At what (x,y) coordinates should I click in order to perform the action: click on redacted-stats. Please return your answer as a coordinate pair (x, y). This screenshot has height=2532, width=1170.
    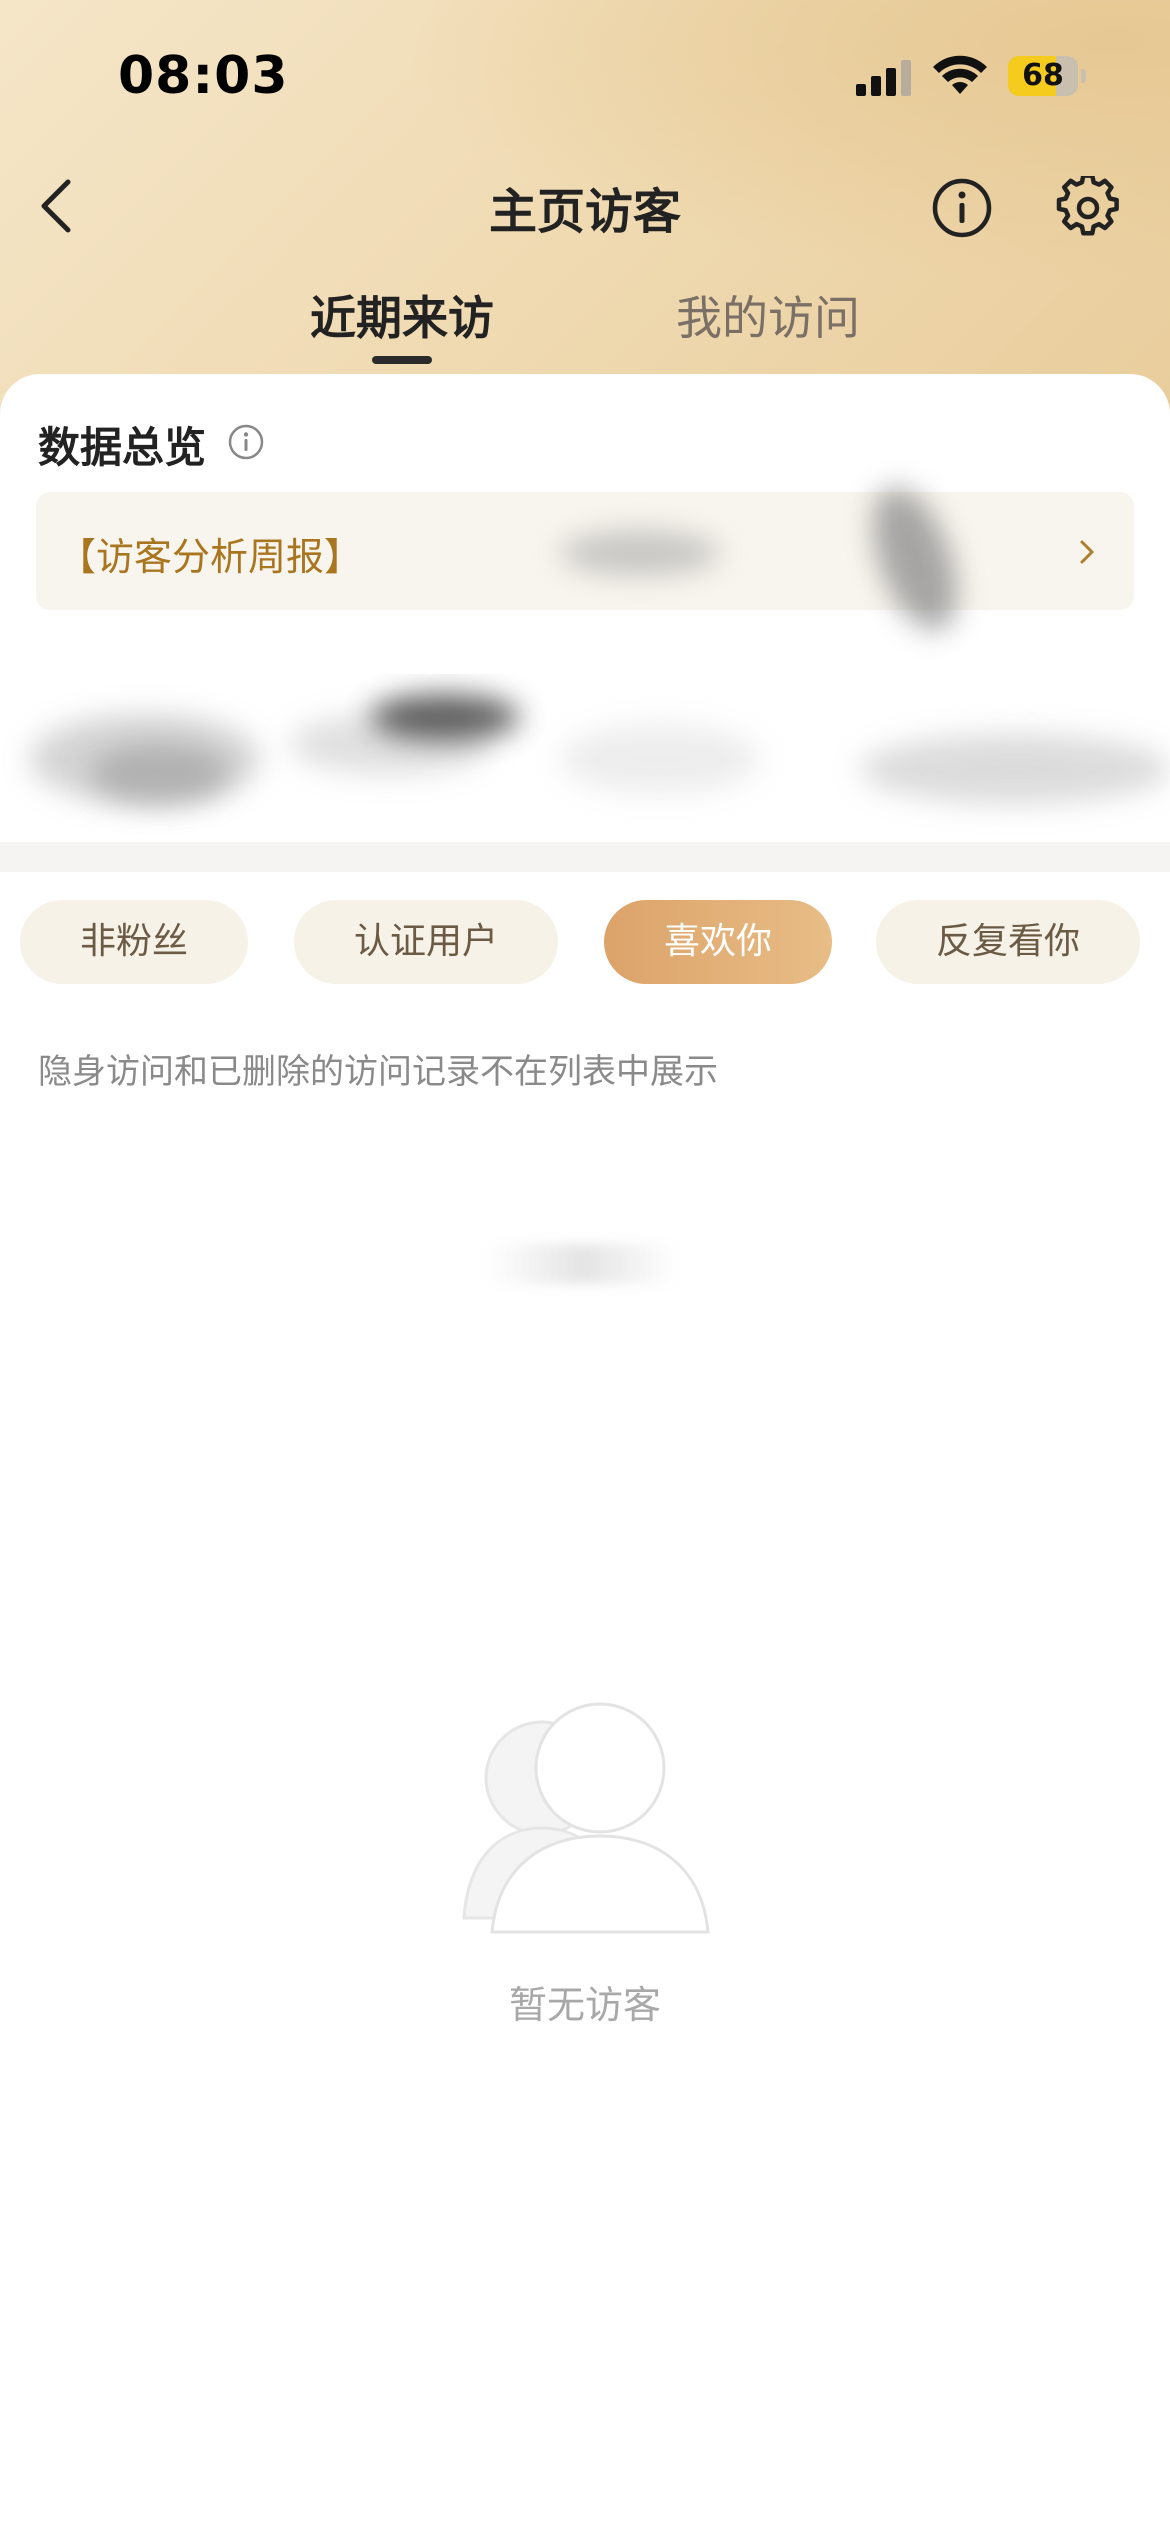
    Looking at the image, I should click on (585, 764).